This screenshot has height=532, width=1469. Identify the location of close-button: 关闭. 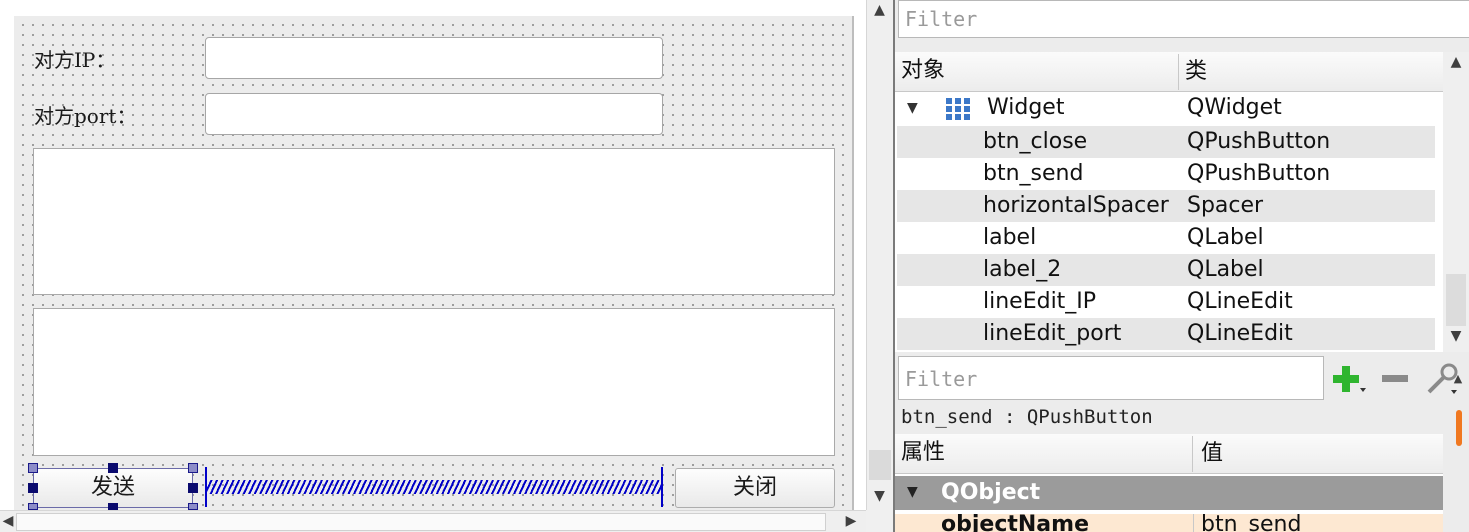
(755, 488).